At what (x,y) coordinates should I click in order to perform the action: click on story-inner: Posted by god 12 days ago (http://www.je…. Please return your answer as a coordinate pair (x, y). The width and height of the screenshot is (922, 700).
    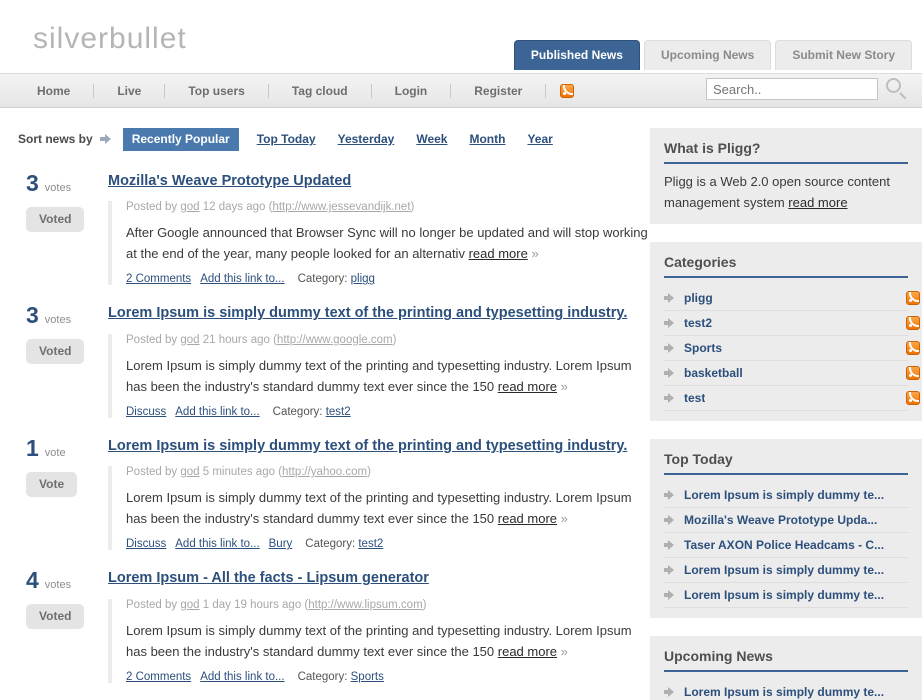
    Looking at the image, I should click on (379, 243).